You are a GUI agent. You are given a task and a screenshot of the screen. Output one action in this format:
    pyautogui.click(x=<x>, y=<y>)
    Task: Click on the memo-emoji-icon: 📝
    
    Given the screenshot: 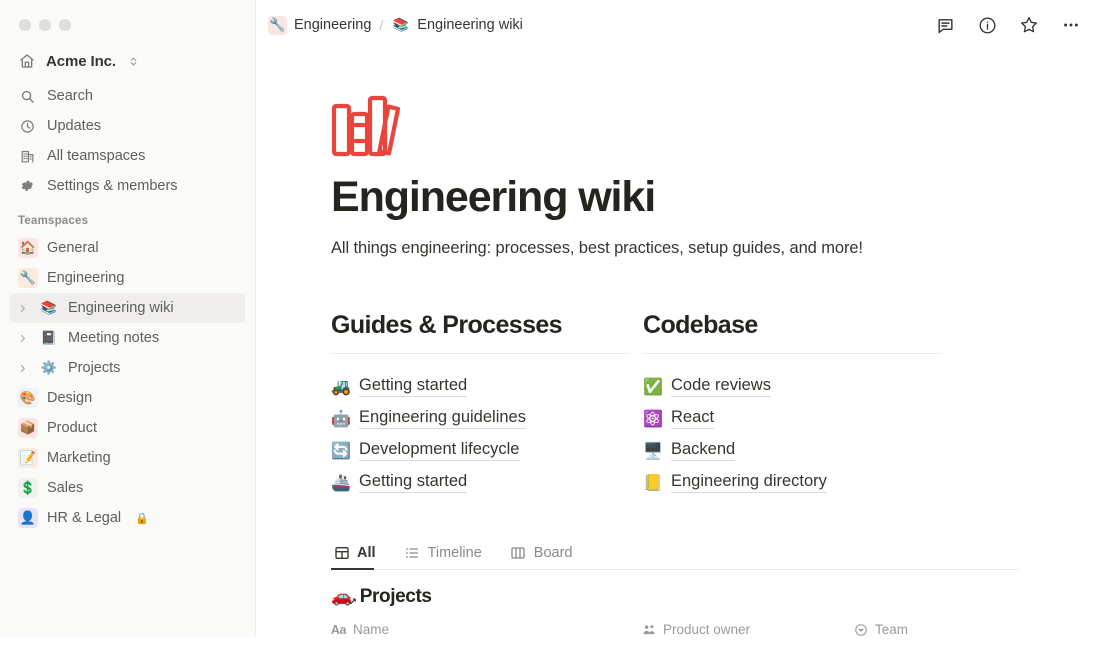 What is the action you would take?
    pyautogui.click(x=28, y=458)
    